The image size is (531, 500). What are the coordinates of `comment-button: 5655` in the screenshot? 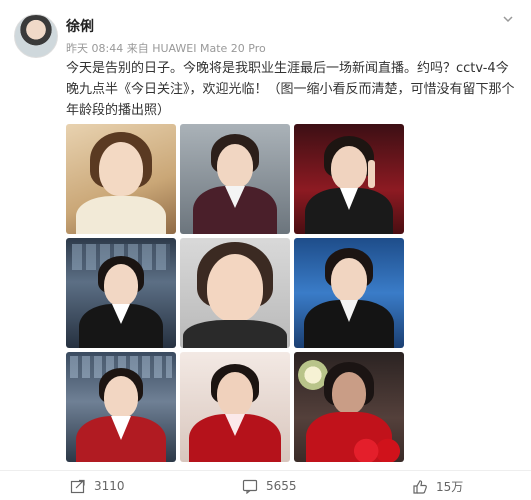 It's located at (269, 486).